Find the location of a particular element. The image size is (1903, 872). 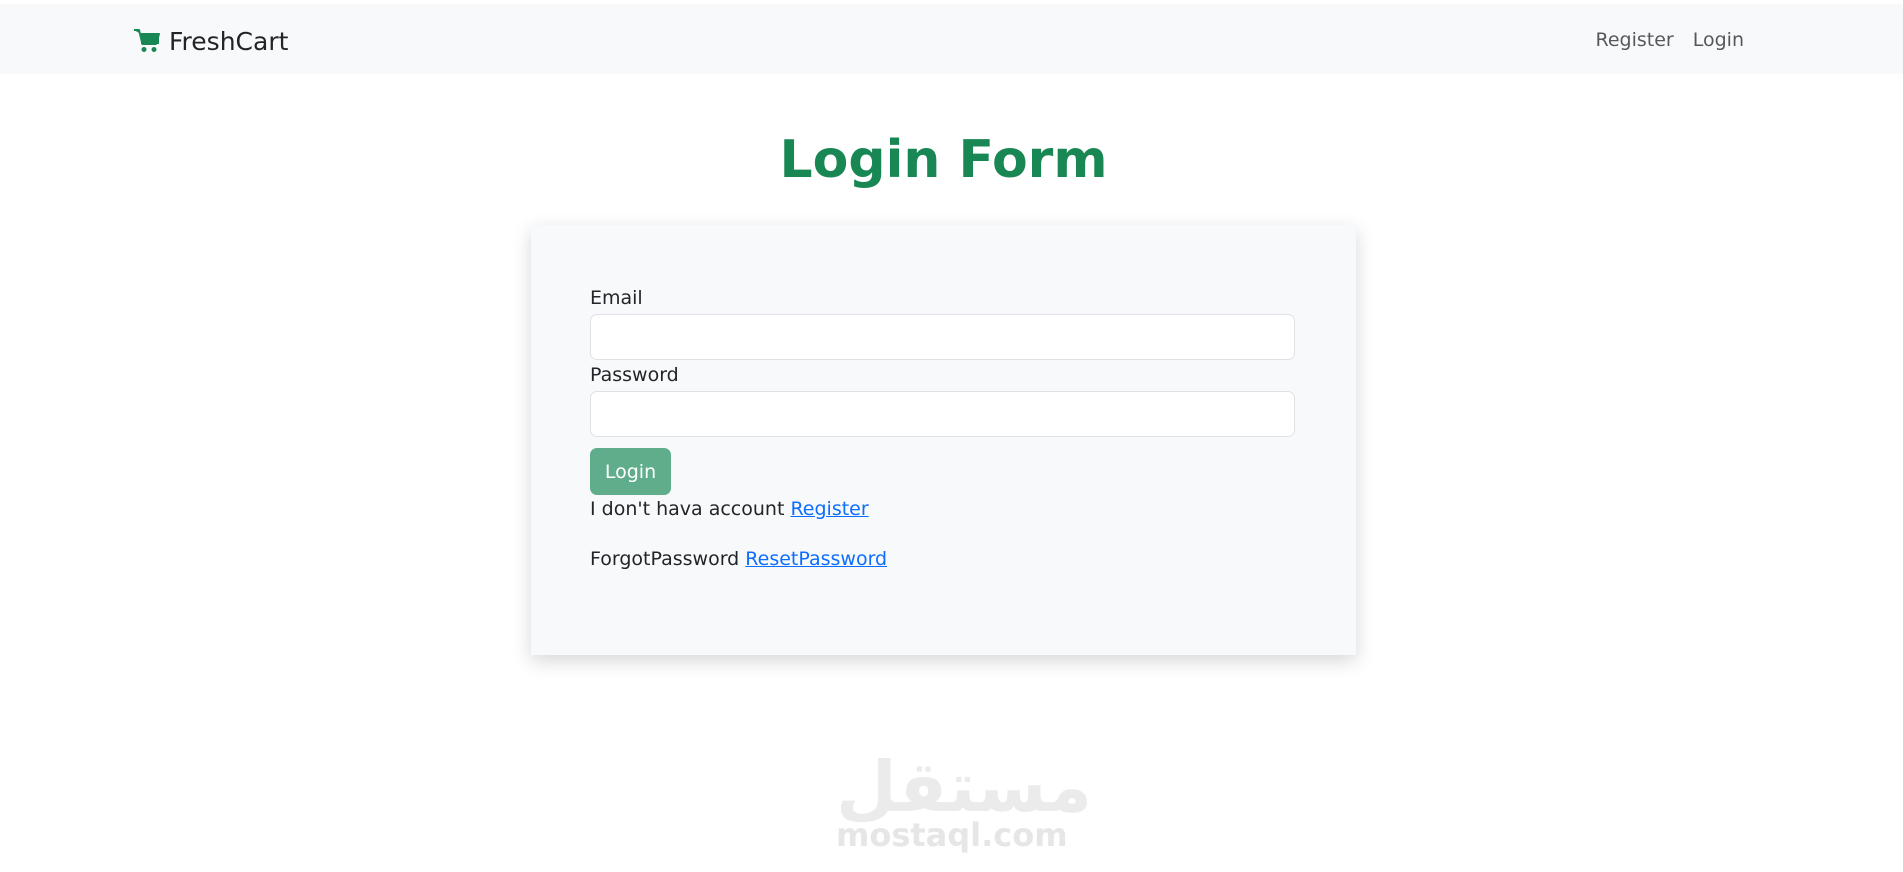

login-button: Login is located at coordinates (630, 471).